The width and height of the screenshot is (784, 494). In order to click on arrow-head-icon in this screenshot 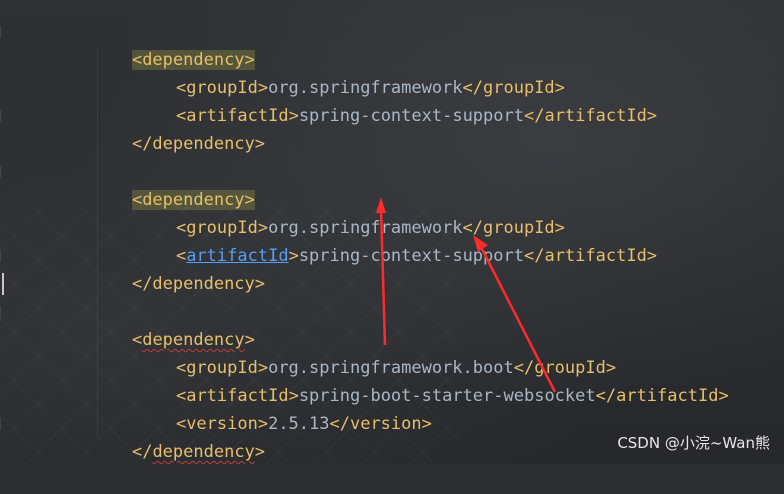, I will do `click(480, 243)`.